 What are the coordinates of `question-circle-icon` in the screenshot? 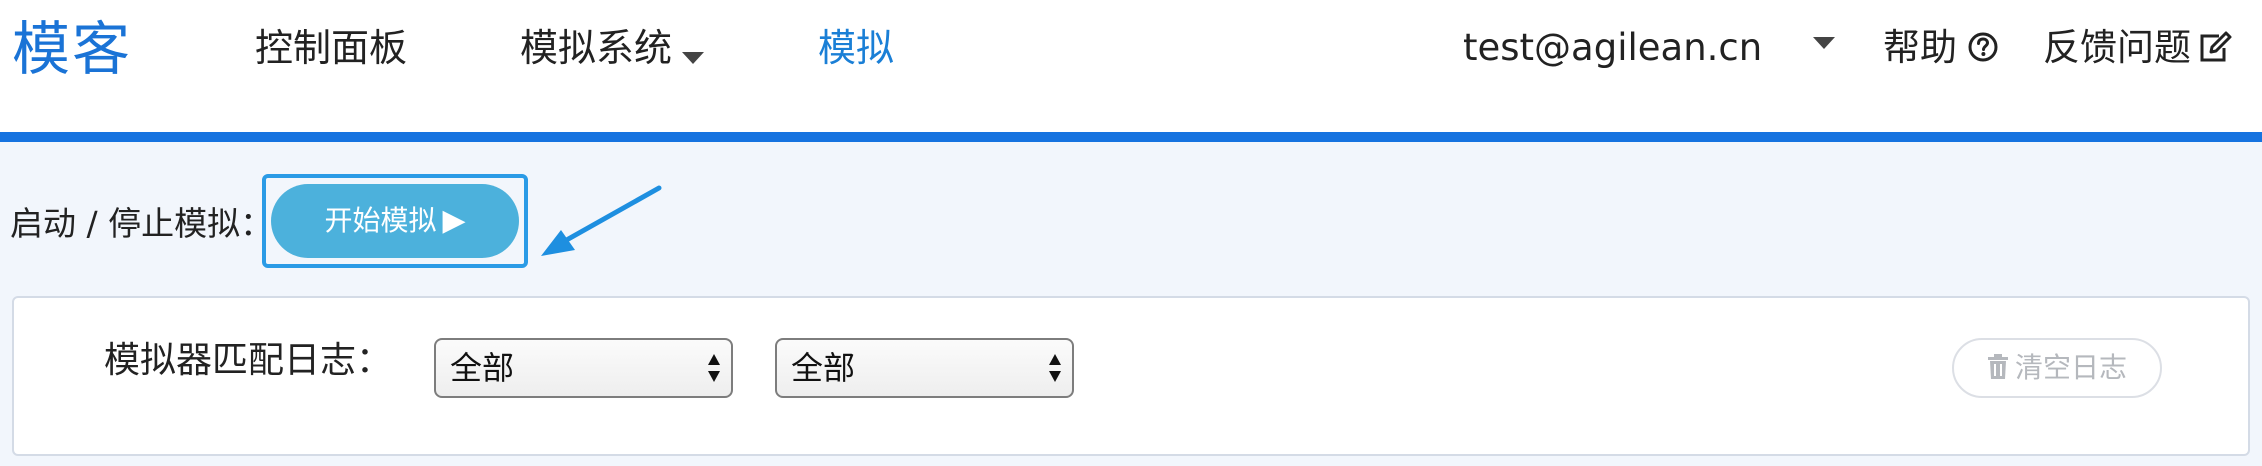 It's located at (1983, 46).